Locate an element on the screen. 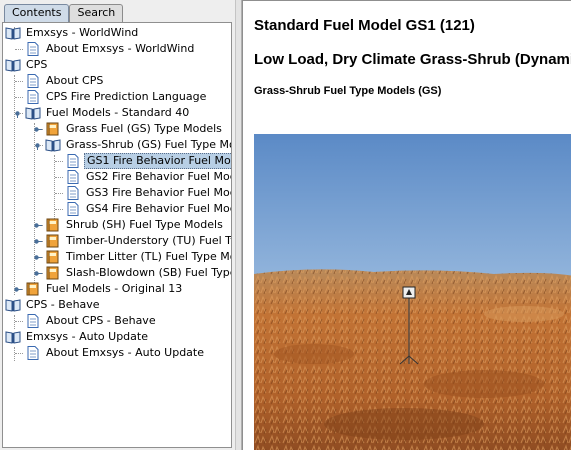 This screenshot has width=571, height=450. tree-item: GS3 Fire Behavior Fuel Model is located at coordinates (117, 193).